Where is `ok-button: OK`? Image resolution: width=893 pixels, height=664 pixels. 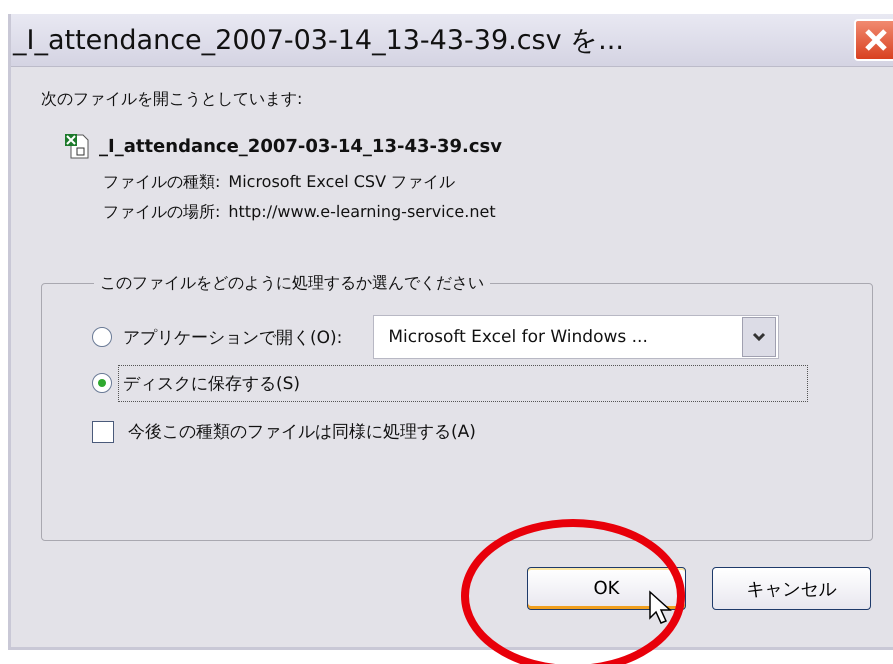
ok-button: OK is located at coordinates (606, 588).